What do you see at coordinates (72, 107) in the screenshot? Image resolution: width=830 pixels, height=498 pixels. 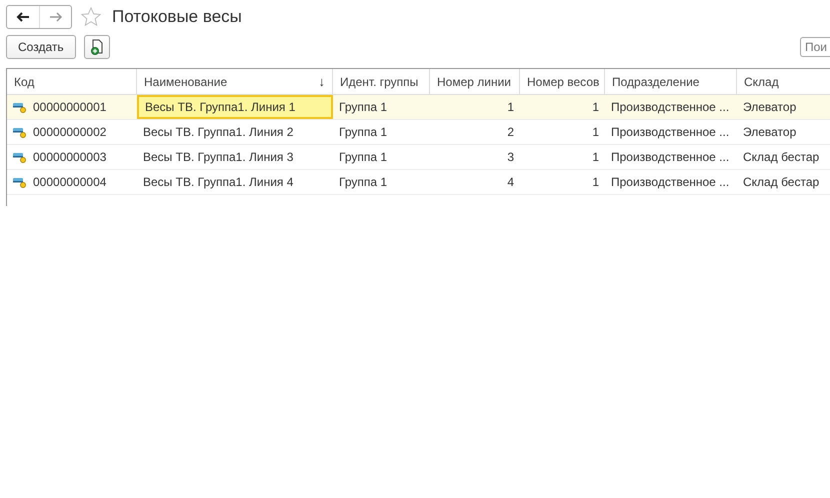 I see `table-cell: 00000000001` at bounding box center [72, 107].